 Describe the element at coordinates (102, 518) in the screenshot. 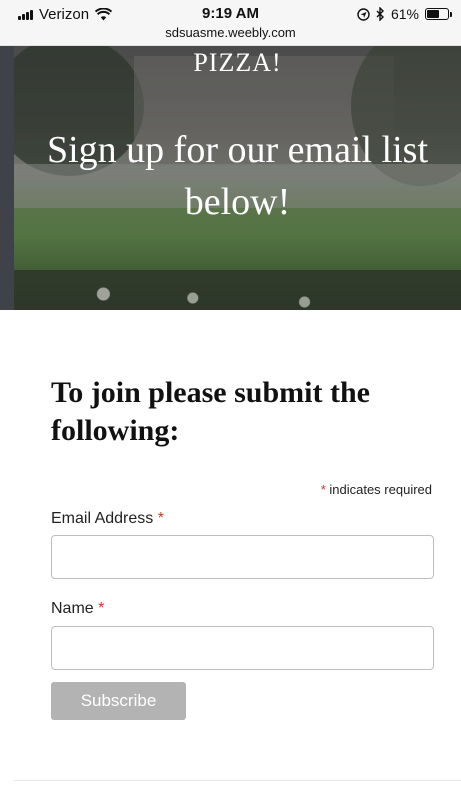

I see `email-label-text: Email Address` at that location.